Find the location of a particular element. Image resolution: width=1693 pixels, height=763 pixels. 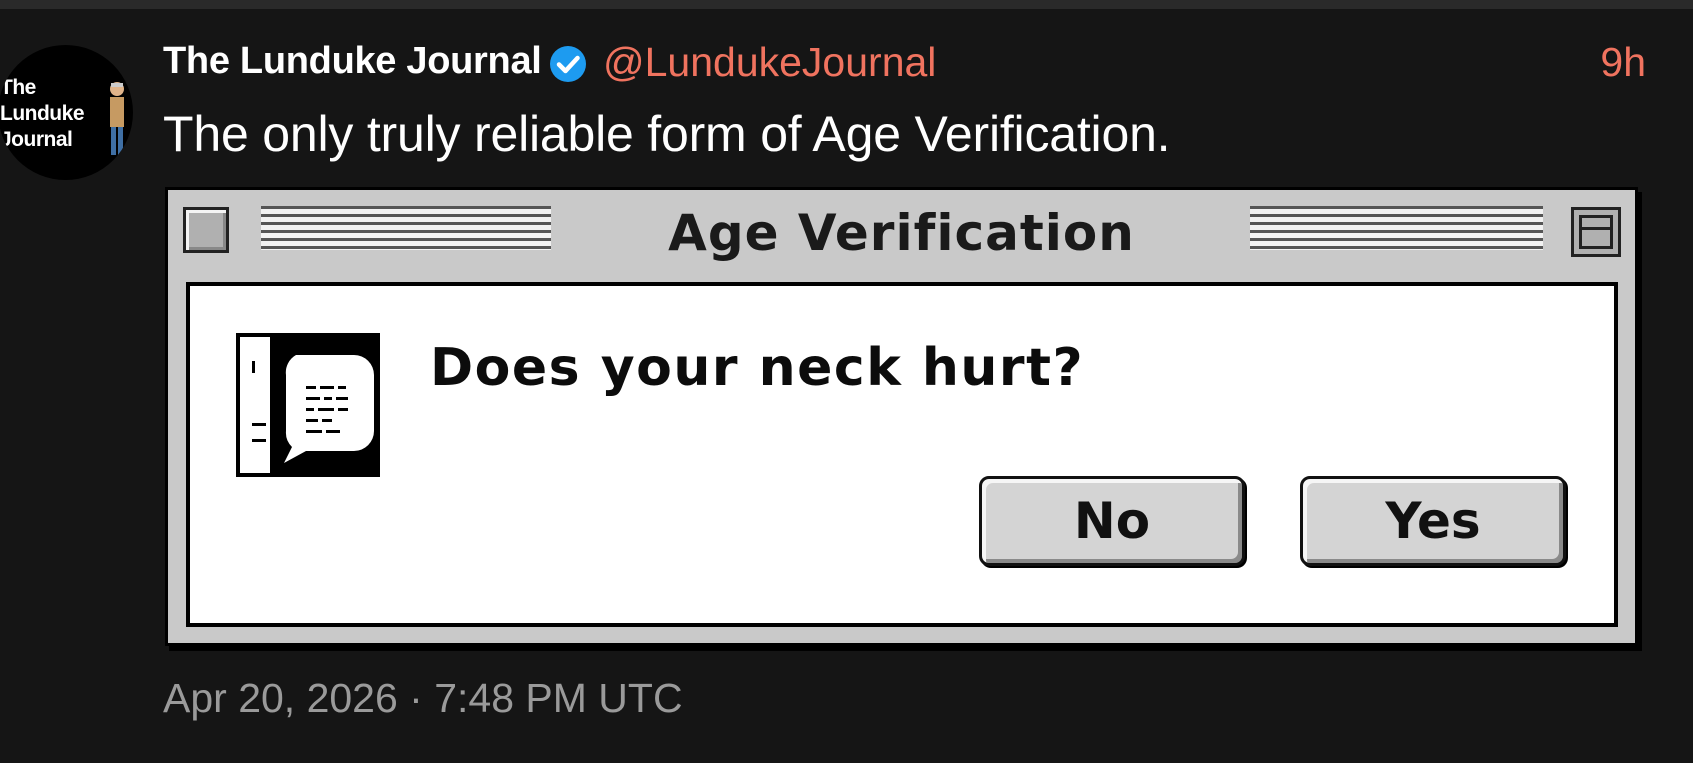

tweet-time-ago: 9h is located at coordinates (1623, 62).